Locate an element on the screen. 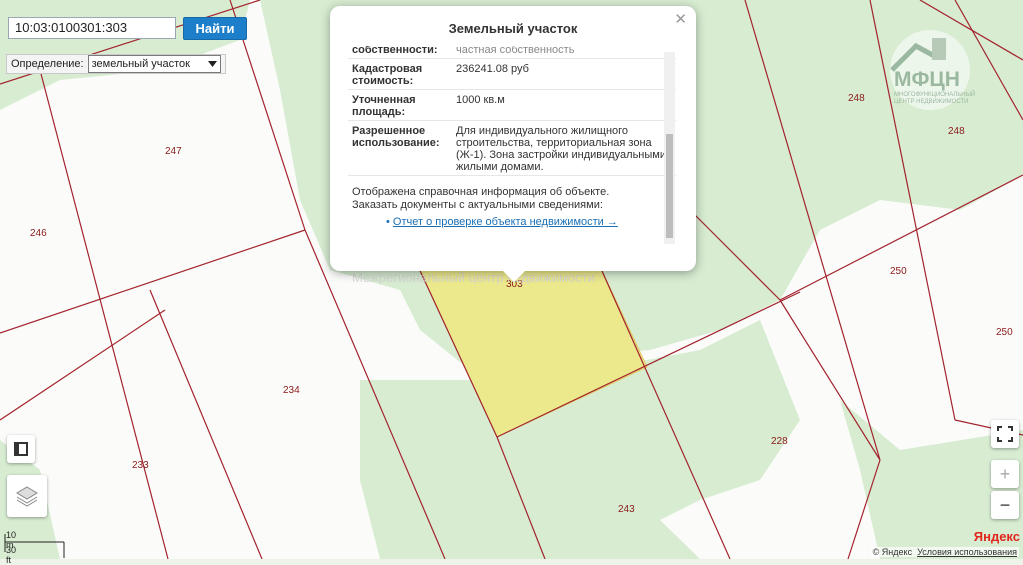 This screenshot has height=565, width=1023. popup-scrollbar is located at coordinates (669, 148).